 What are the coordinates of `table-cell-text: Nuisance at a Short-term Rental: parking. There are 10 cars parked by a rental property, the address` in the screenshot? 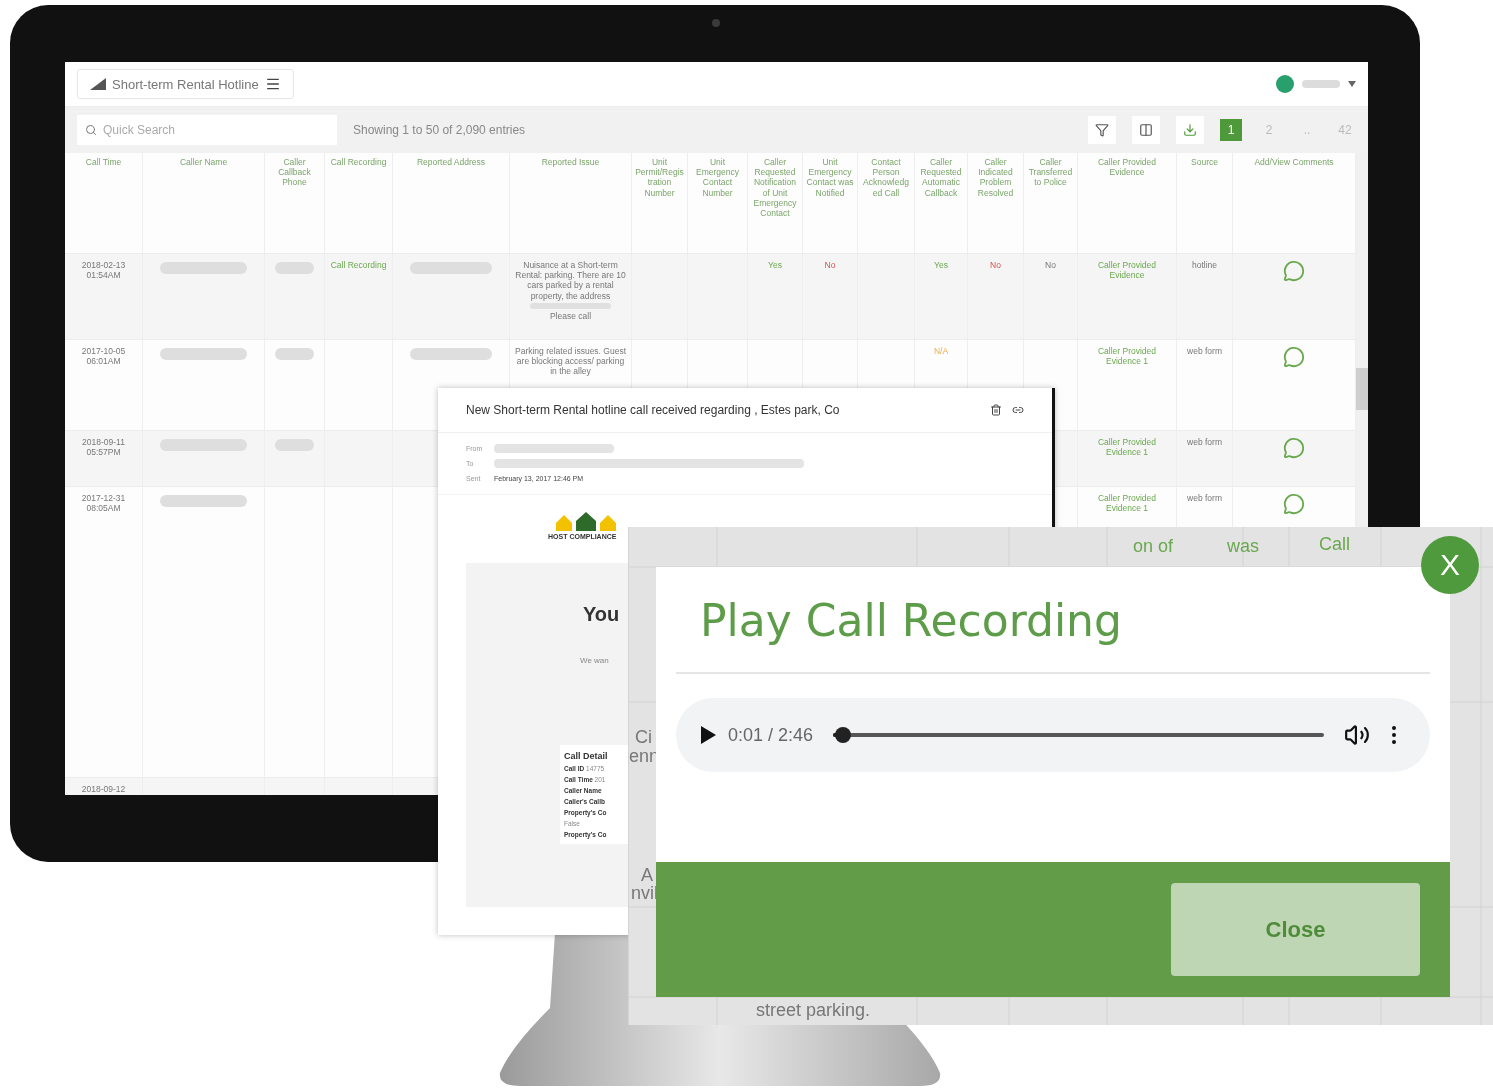 It's located at (570, 280).